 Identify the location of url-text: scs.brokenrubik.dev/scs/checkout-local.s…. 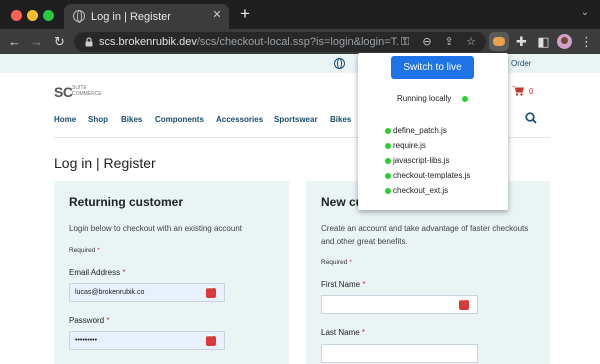
(249, 42).